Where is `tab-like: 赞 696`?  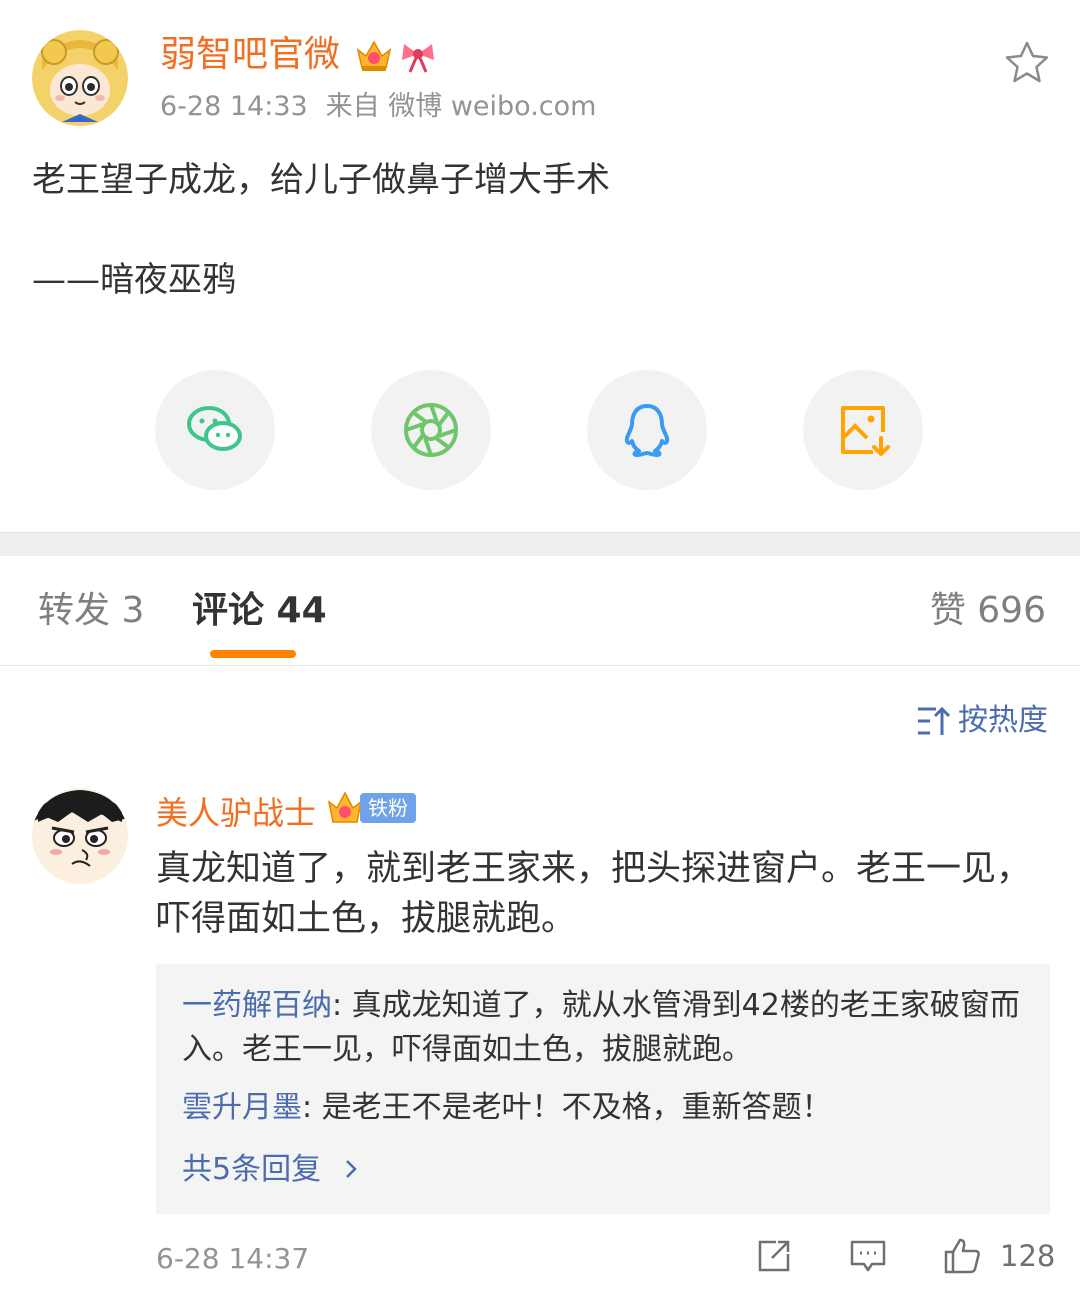
tab-like: 赞 696 is located at coordinates (988, 611).